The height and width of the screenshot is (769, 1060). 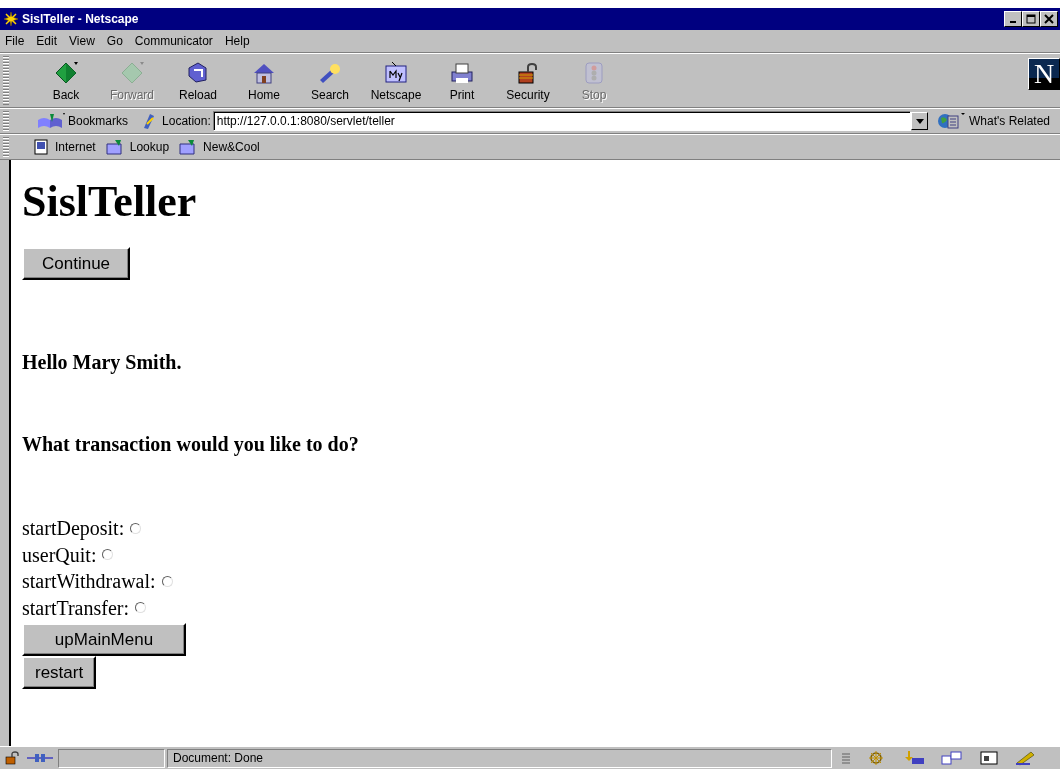 What do you see at coordinates (528, 80) in the screenshot?
I see `security-button: Security` at bounding box center [528, 80].